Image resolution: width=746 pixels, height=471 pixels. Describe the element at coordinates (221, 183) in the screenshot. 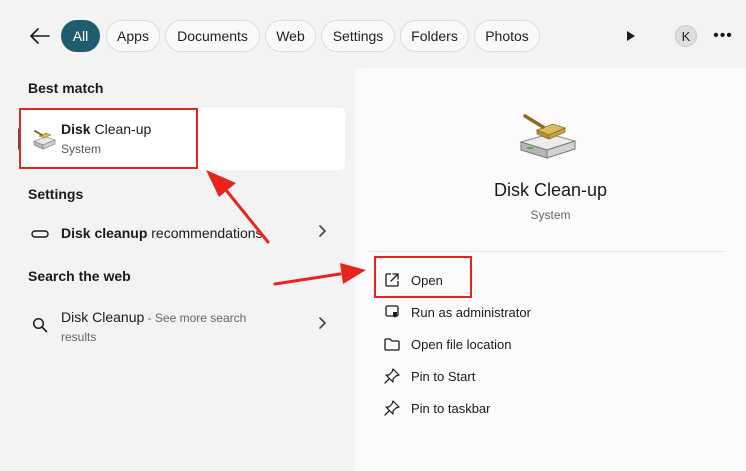

I see `annotation-arrowhead` at that location.